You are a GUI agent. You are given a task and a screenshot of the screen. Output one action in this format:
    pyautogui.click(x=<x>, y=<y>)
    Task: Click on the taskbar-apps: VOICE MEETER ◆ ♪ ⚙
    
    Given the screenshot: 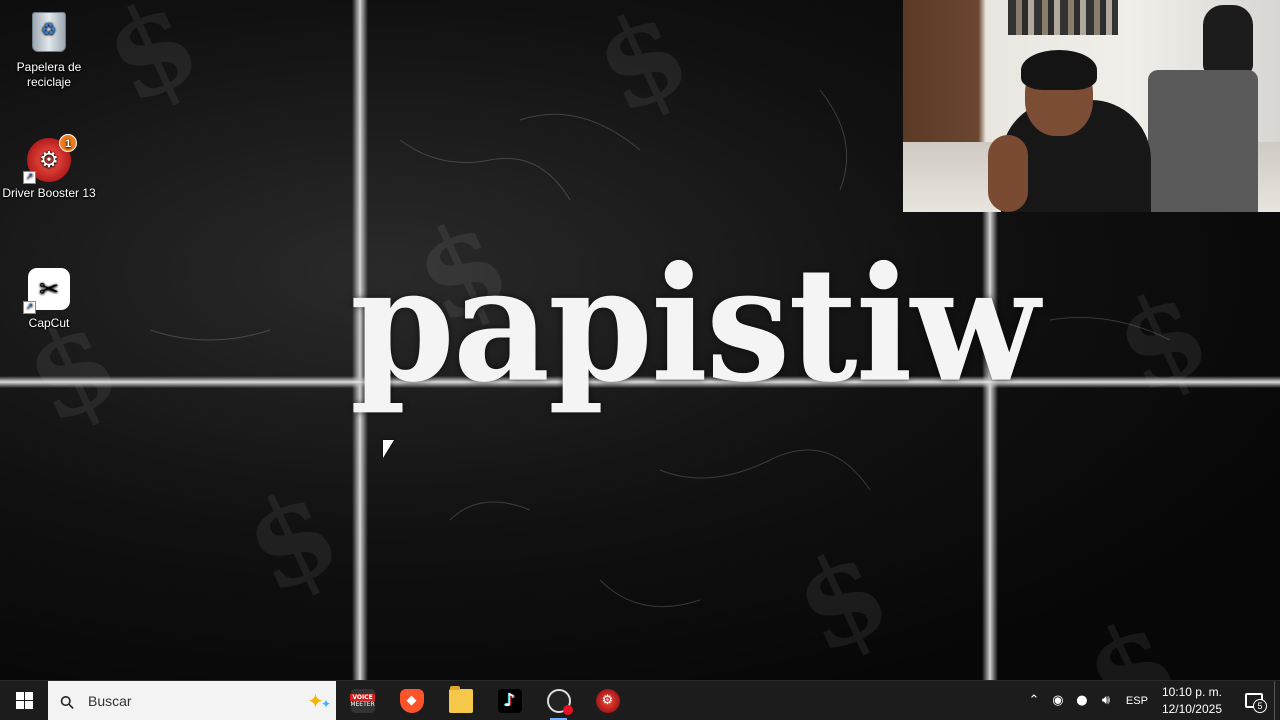 What is the action you would take?
    pyautogui.click(x=485, y=700)
    